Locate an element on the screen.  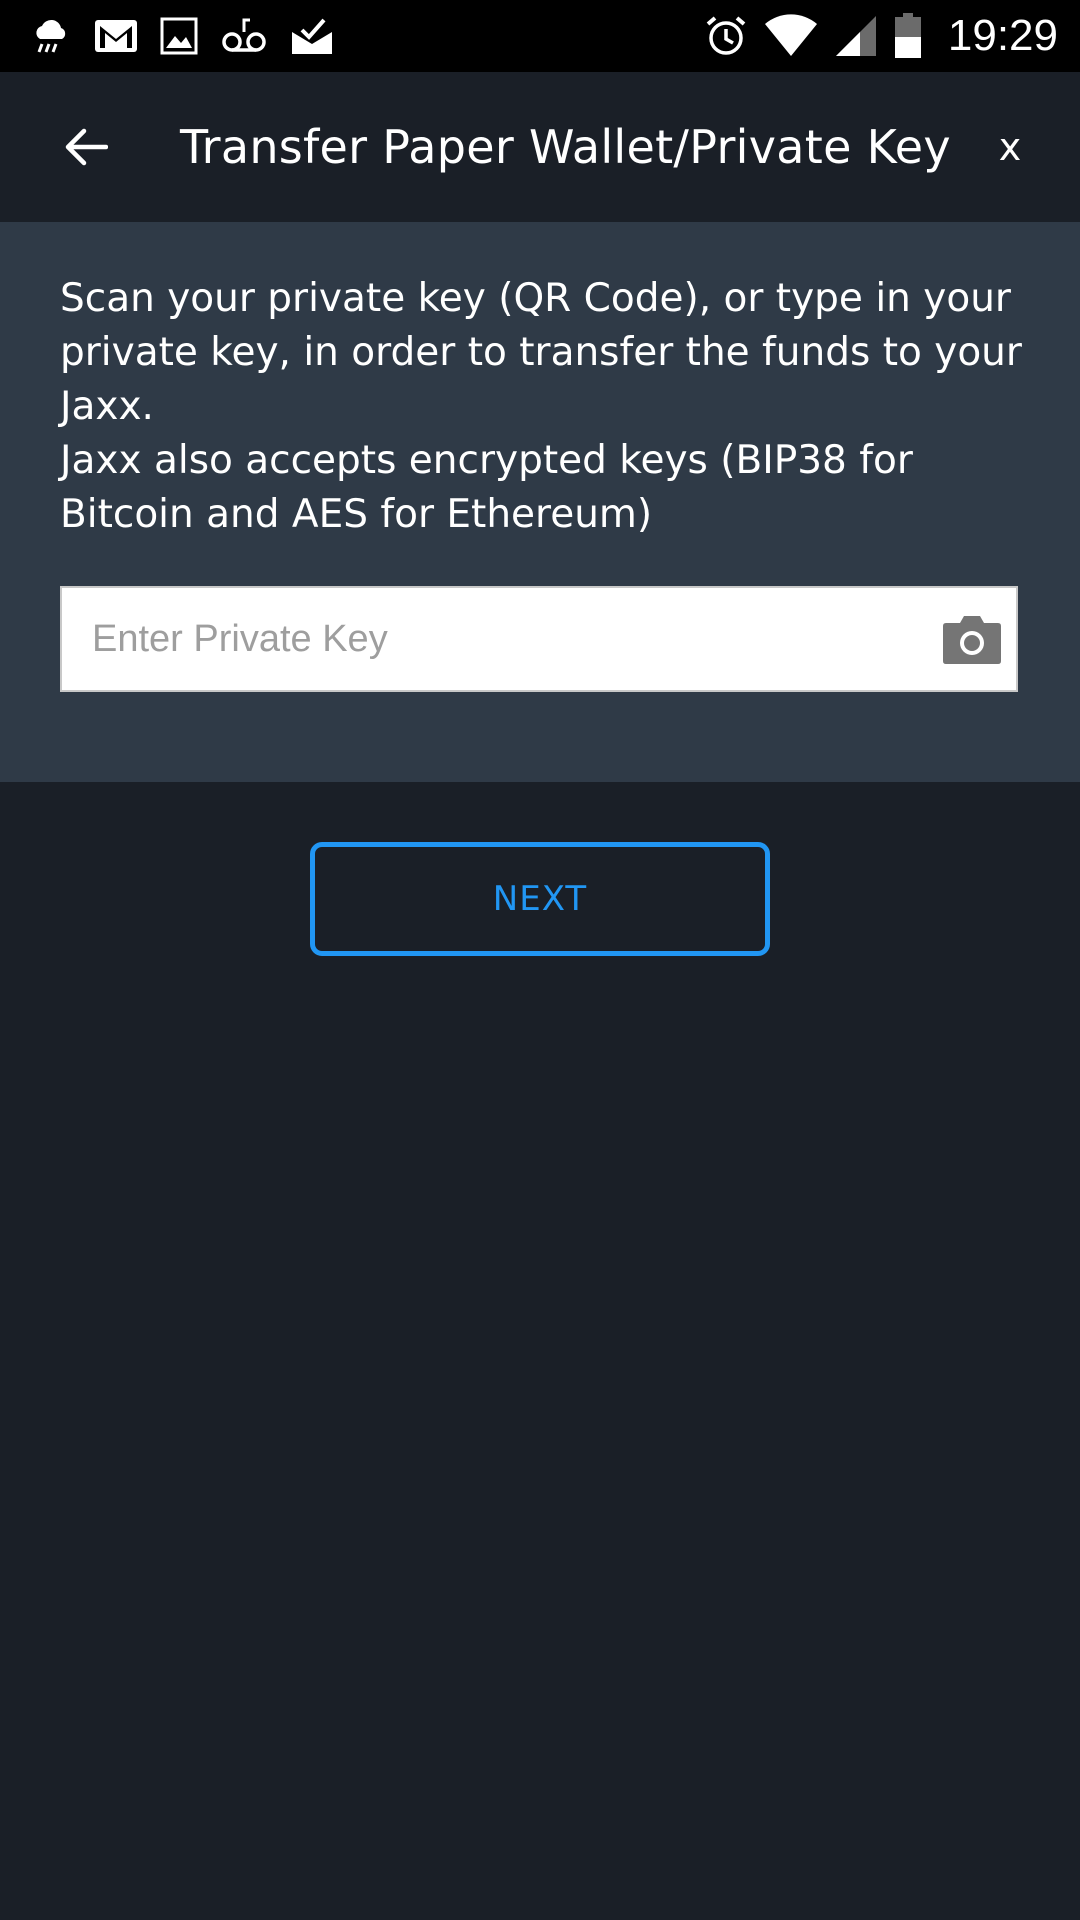
system-icons: 19:29 is located at coordinates (881, 36).